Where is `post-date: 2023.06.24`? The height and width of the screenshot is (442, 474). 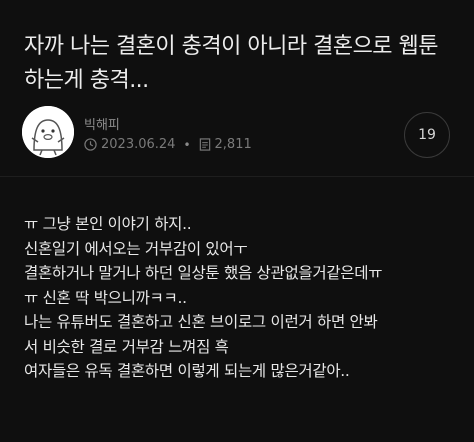 post-date: 2023.06.24 is located at coordinates (138, 144).